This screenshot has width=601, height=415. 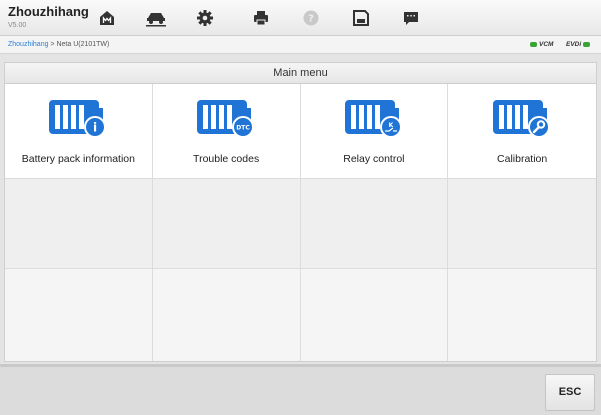 I want to click on breadcrumb: Zhouzhihang > Neta U(2101TW), so click(x=58, y=44).